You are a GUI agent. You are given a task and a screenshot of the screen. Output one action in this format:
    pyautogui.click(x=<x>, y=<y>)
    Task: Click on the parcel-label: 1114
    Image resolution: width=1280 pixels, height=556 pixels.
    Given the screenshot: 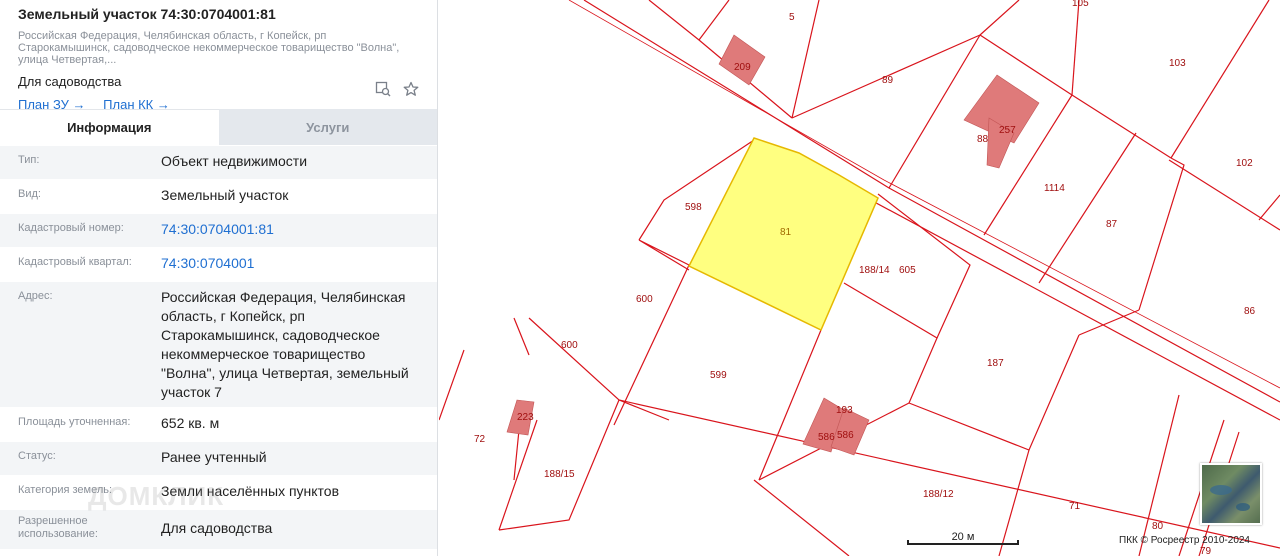 What is the action you would take?
    pyautogui.click(x=1054, y=188)
    